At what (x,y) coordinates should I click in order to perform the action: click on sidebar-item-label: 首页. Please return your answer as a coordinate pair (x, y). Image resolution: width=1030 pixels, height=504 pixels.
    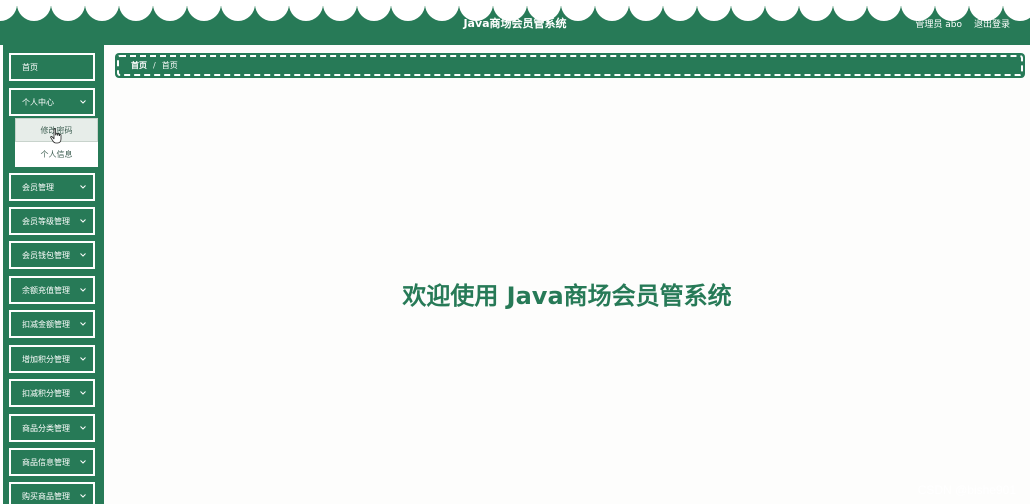
    Looking at the image, I should click on (30, 67).